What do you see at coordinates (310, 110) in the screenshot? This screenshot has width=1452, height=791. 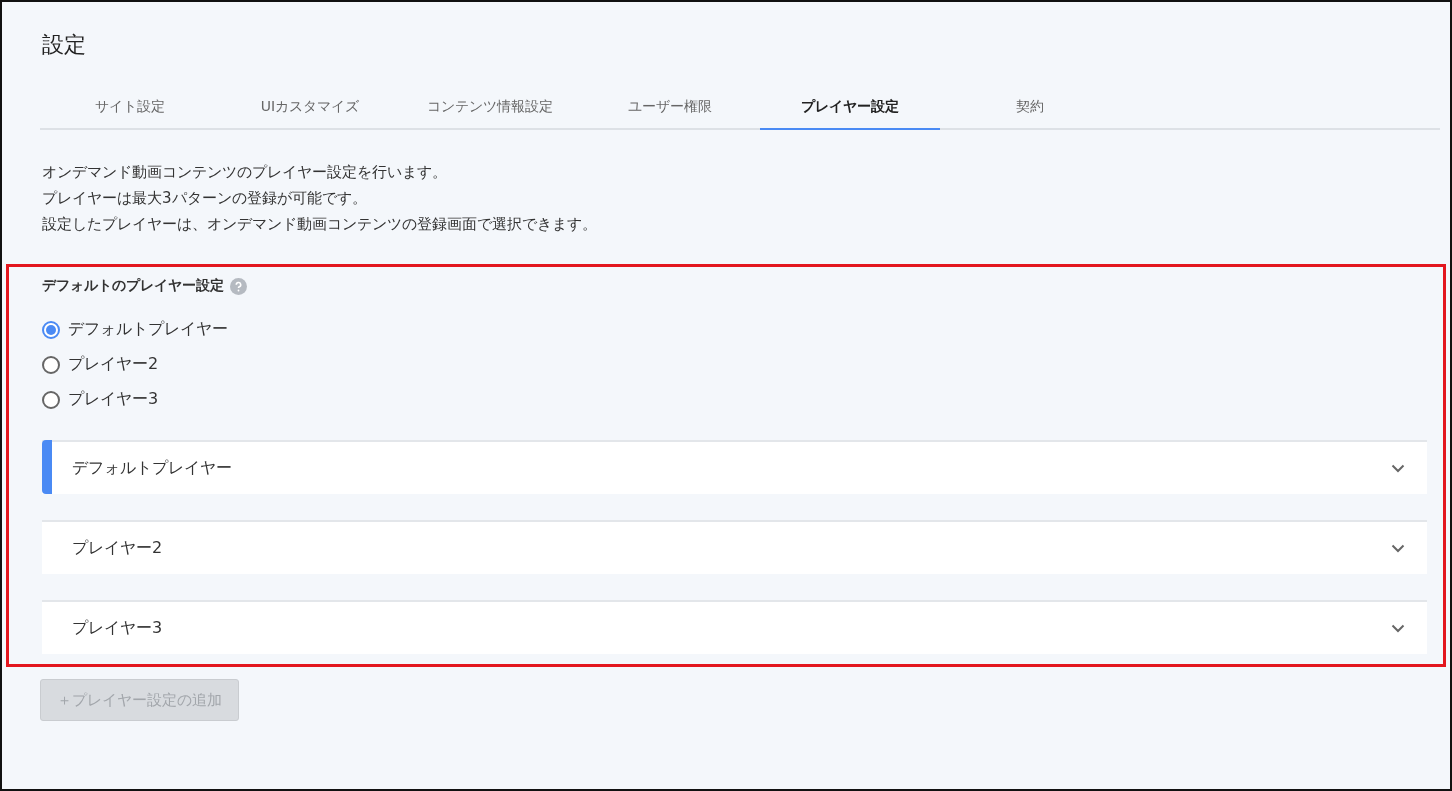 I see `settings-tab: UIカスタマイズ` at bounding box center [310, 110].